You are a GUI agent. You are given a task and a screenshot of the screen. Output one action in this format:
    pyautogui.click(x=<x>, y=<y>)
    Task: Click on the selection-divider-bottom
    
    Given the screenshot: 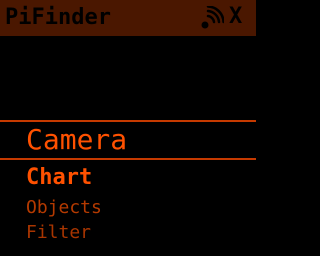 What is the action you would take?
    pyautogui.click(x=128, y=159)
    